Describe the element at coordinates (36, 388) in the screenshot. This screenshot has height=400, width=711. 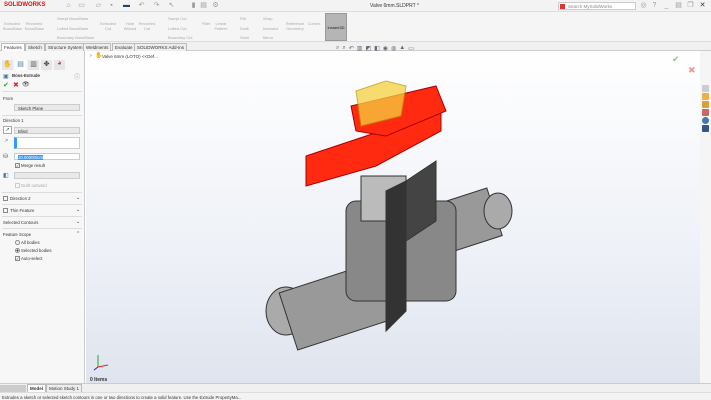
I see `tab-model: Model` at that location.